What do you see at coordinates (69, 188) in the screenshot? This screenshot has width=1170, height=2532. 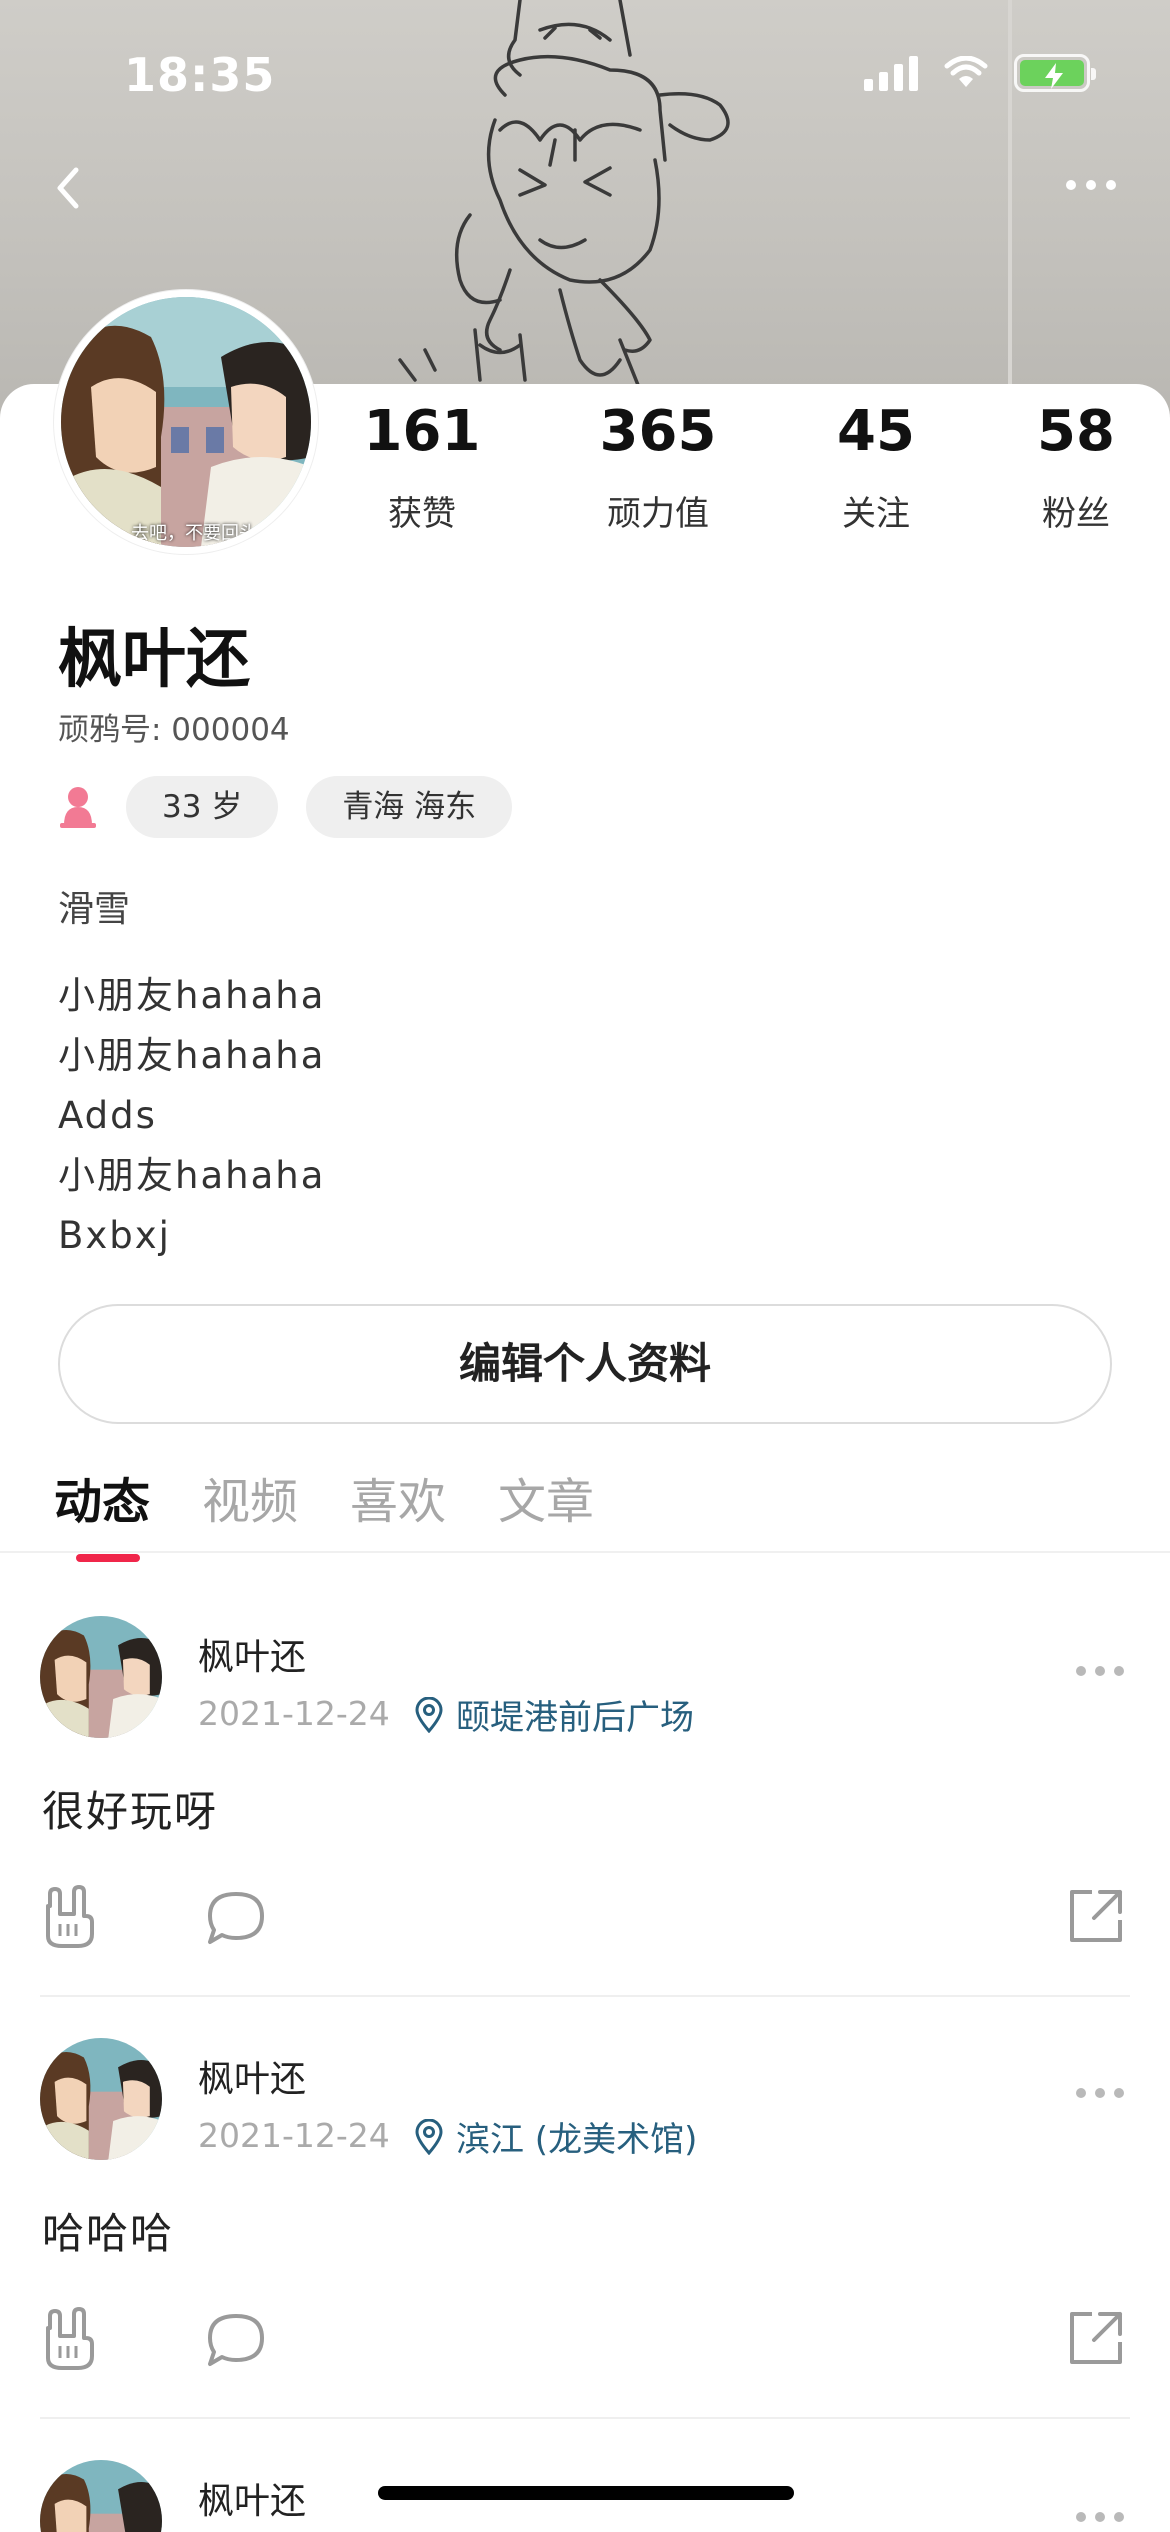 I see `back-chevron-icon` at bounding box center [69, 188].